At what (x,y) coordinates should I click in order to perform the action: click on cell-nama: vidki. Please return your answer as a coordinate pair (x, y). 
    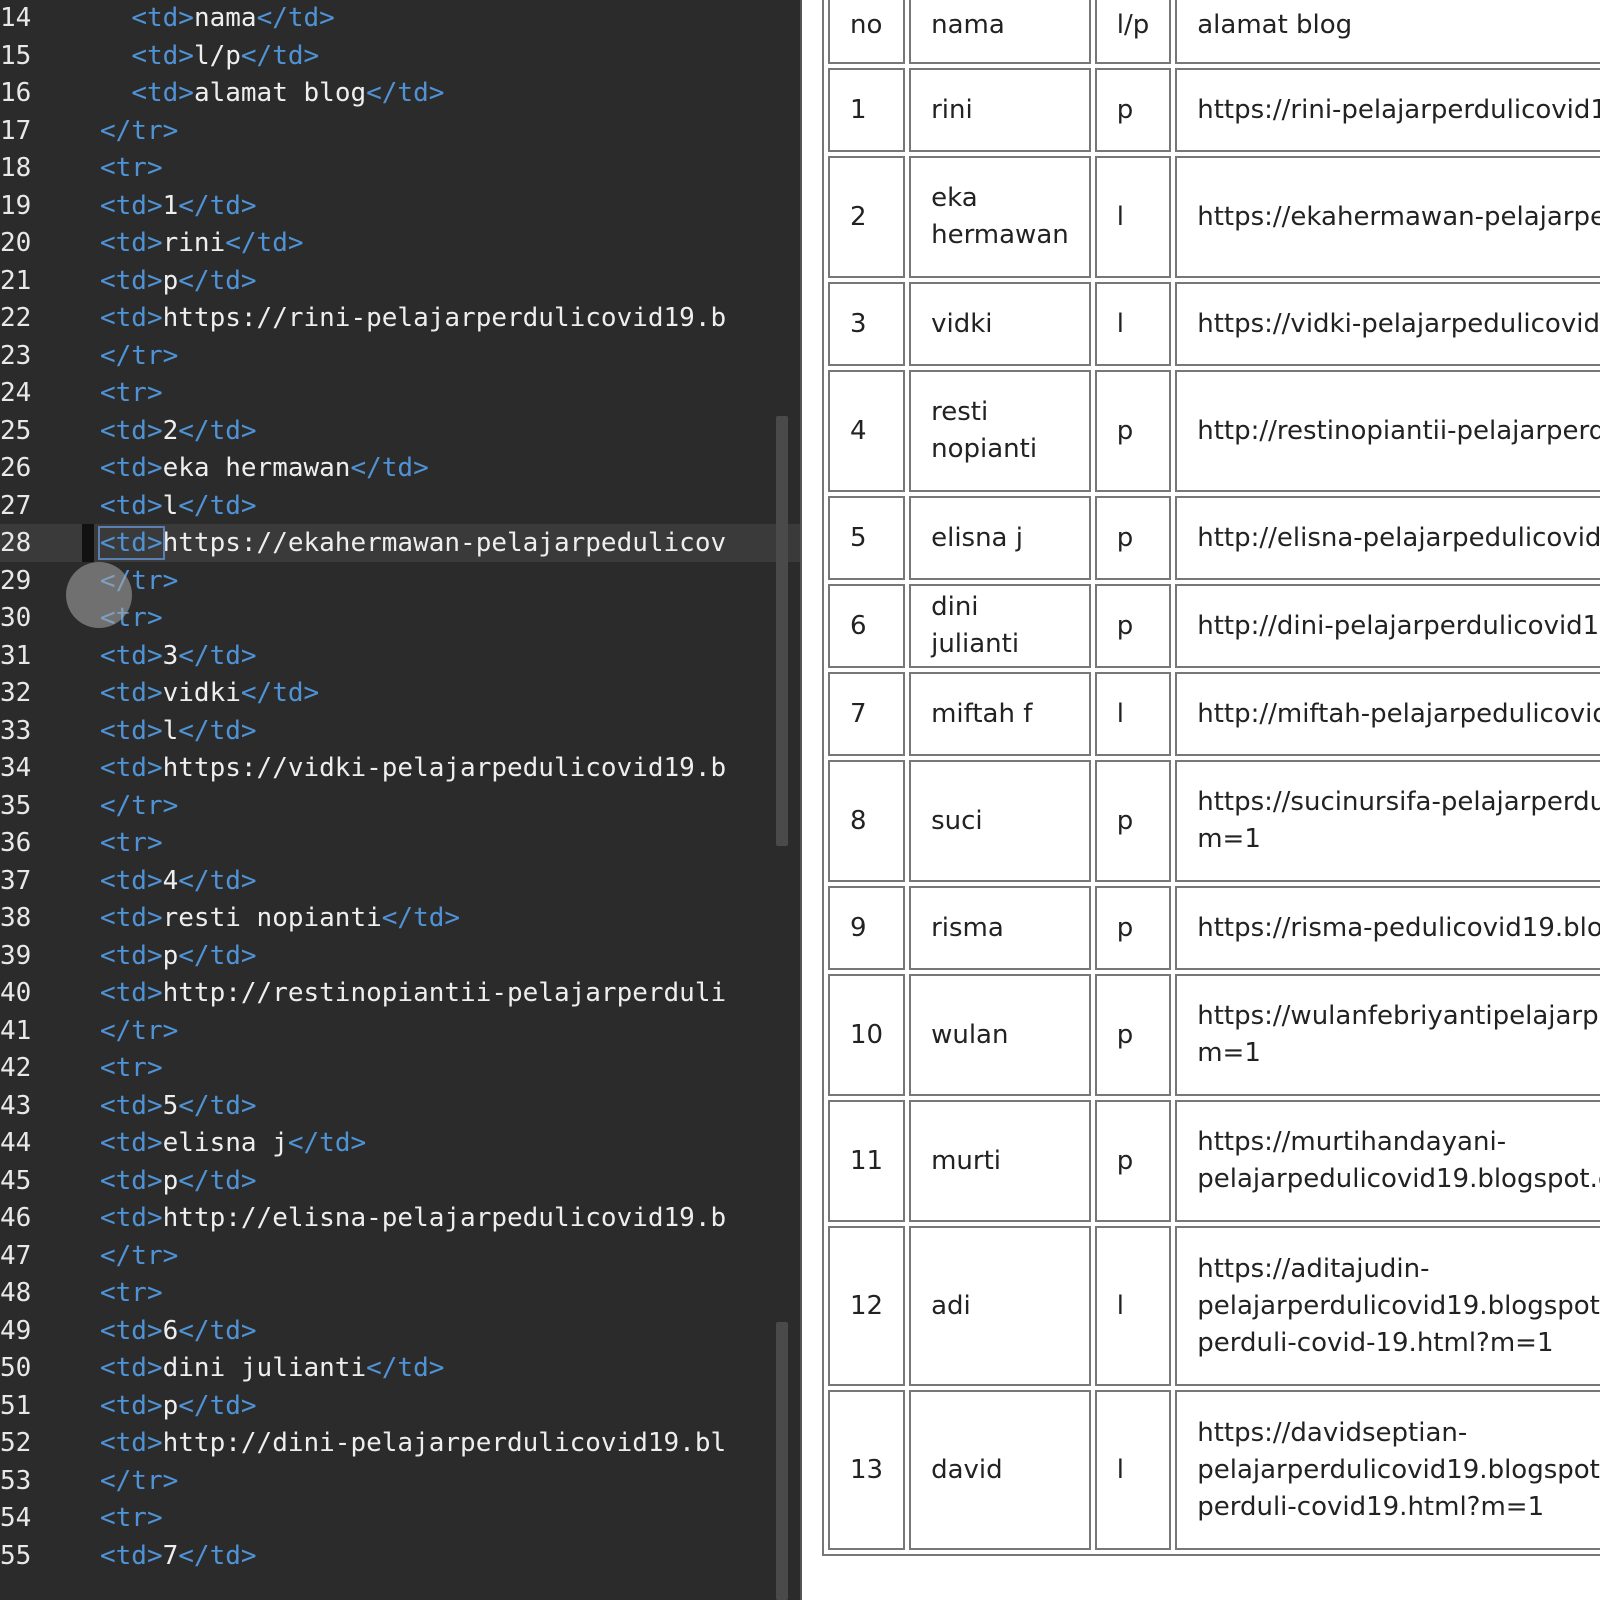
    Looking at the image, I should click on (1000, 324).